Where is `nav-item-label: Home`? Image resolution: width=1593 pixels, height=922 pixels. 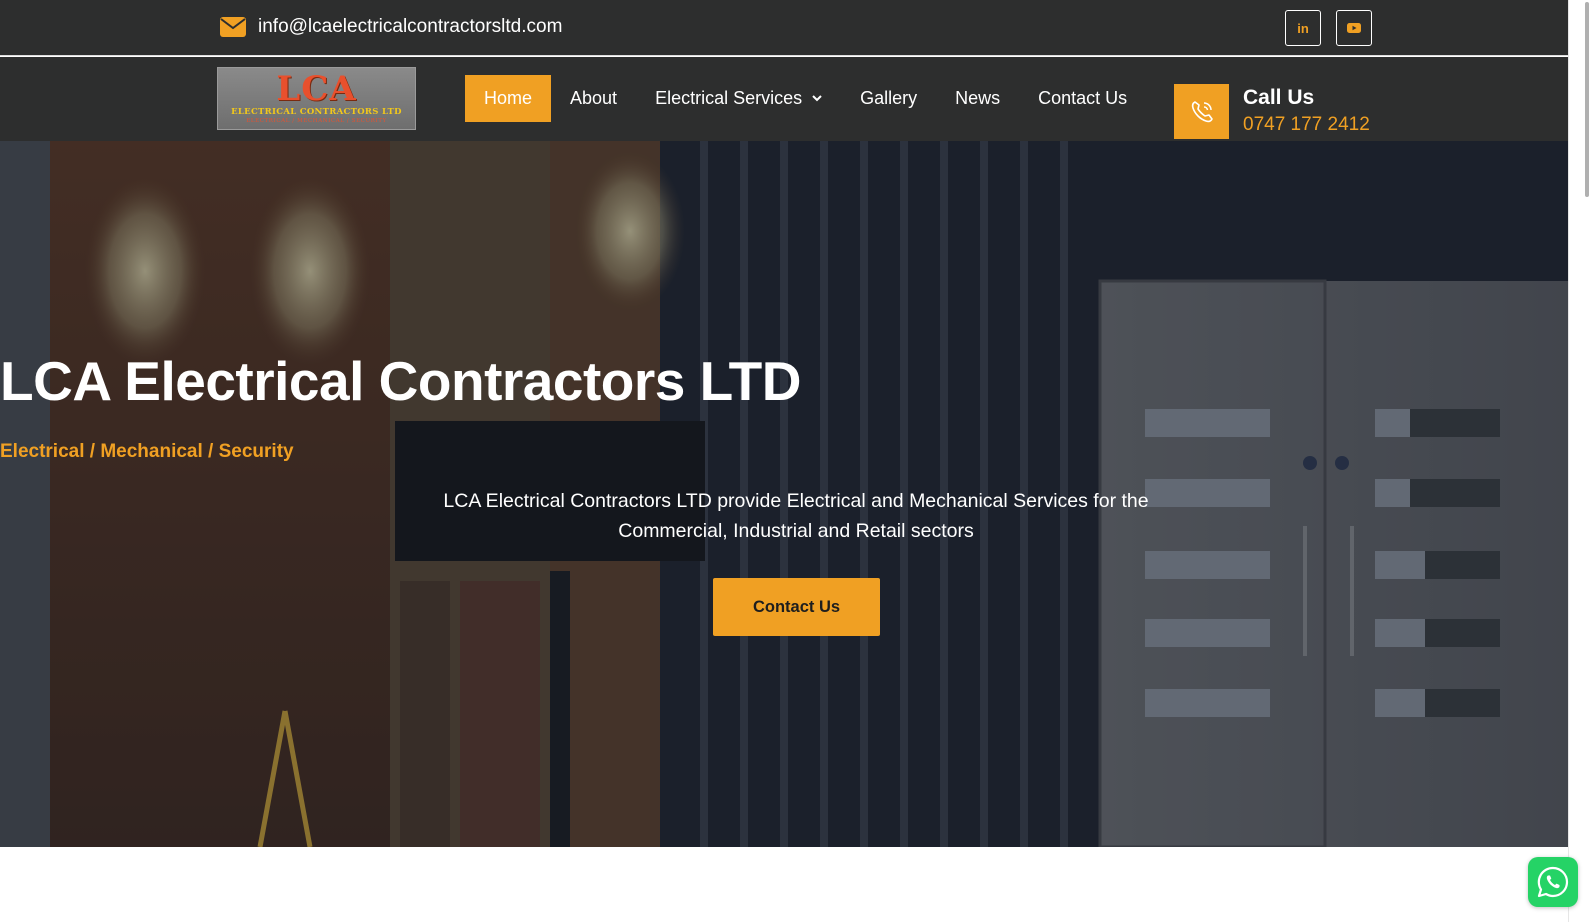
nav-item-label: Home is located at coordinates (508, 98).